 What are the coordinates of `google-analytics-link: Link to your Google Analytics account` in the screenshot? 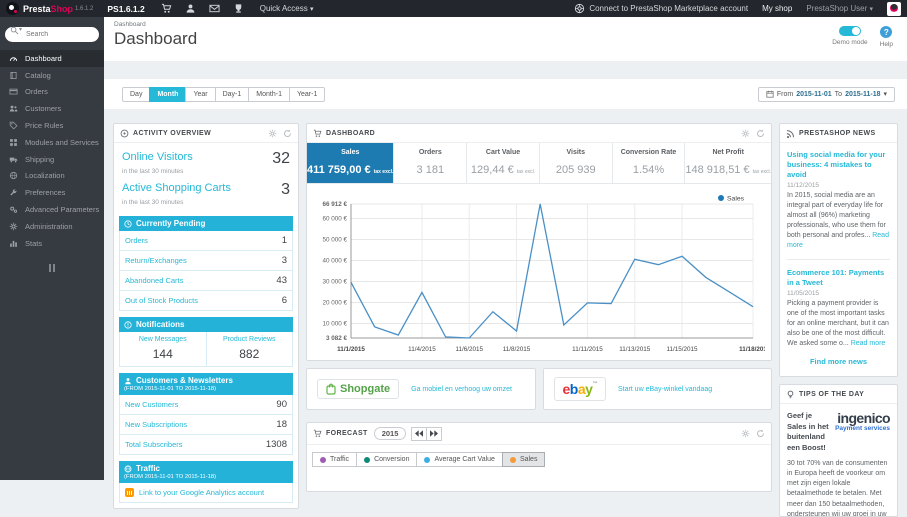 It's located at (206, 493).